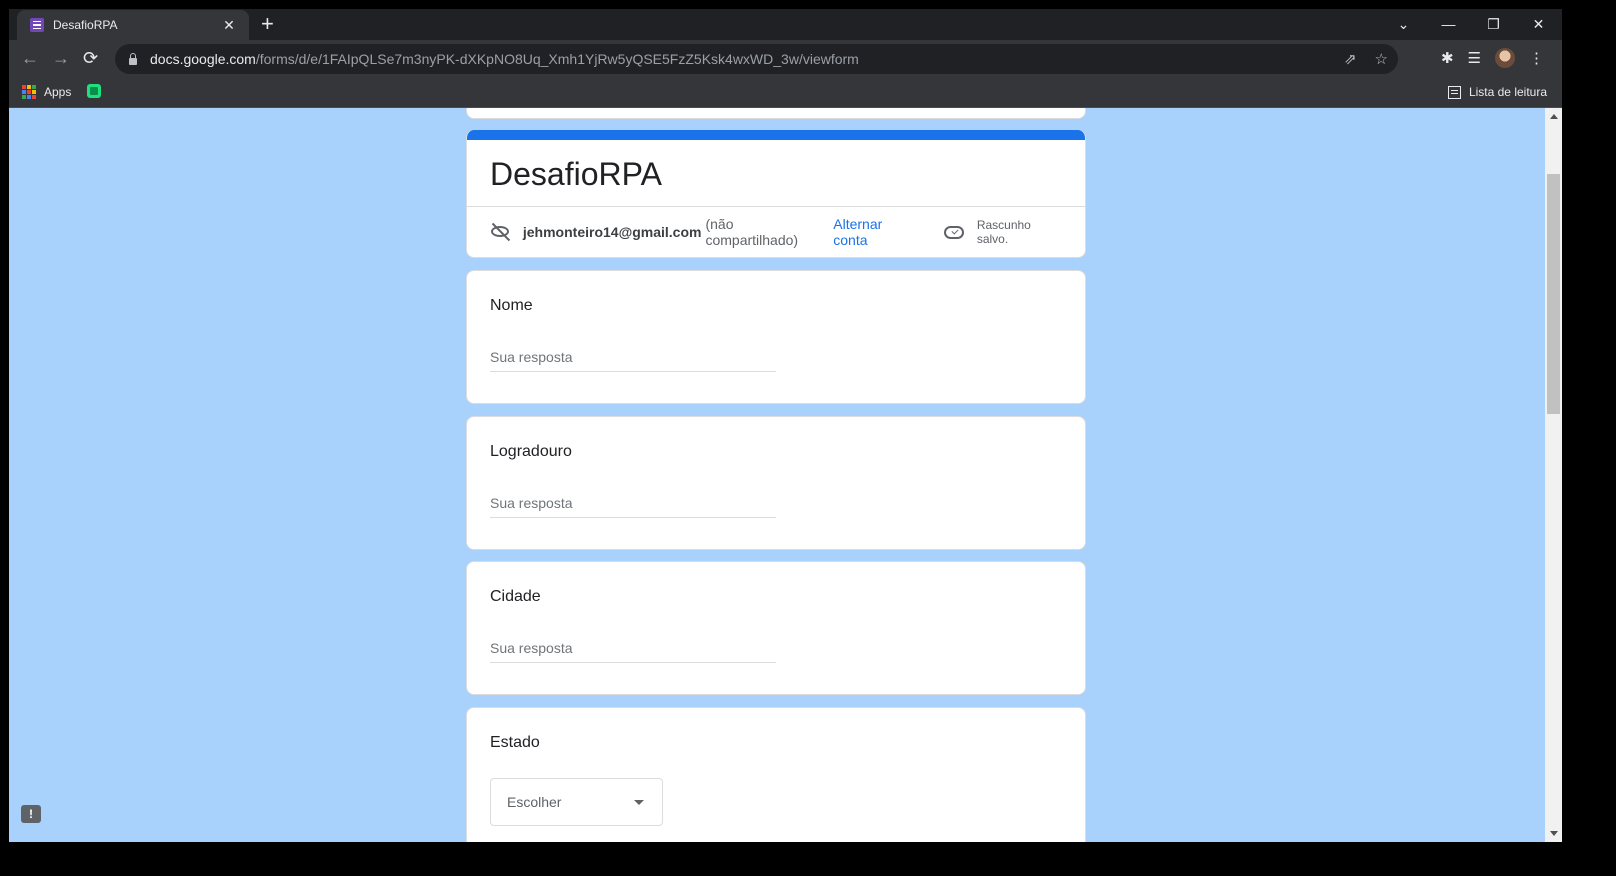 The image size is (1616, 876). What do you see at coordinates (85, 25) in the screenshot?
I see `tab-title: DesafioRPA` at bounding box center [85, 25].